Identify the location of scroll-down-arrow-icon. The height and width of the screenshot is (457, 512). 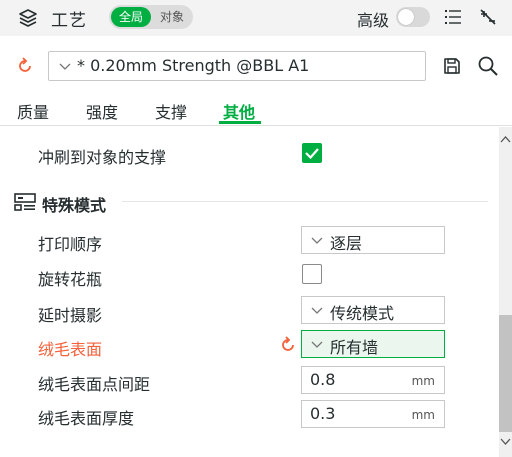
(505, 441).